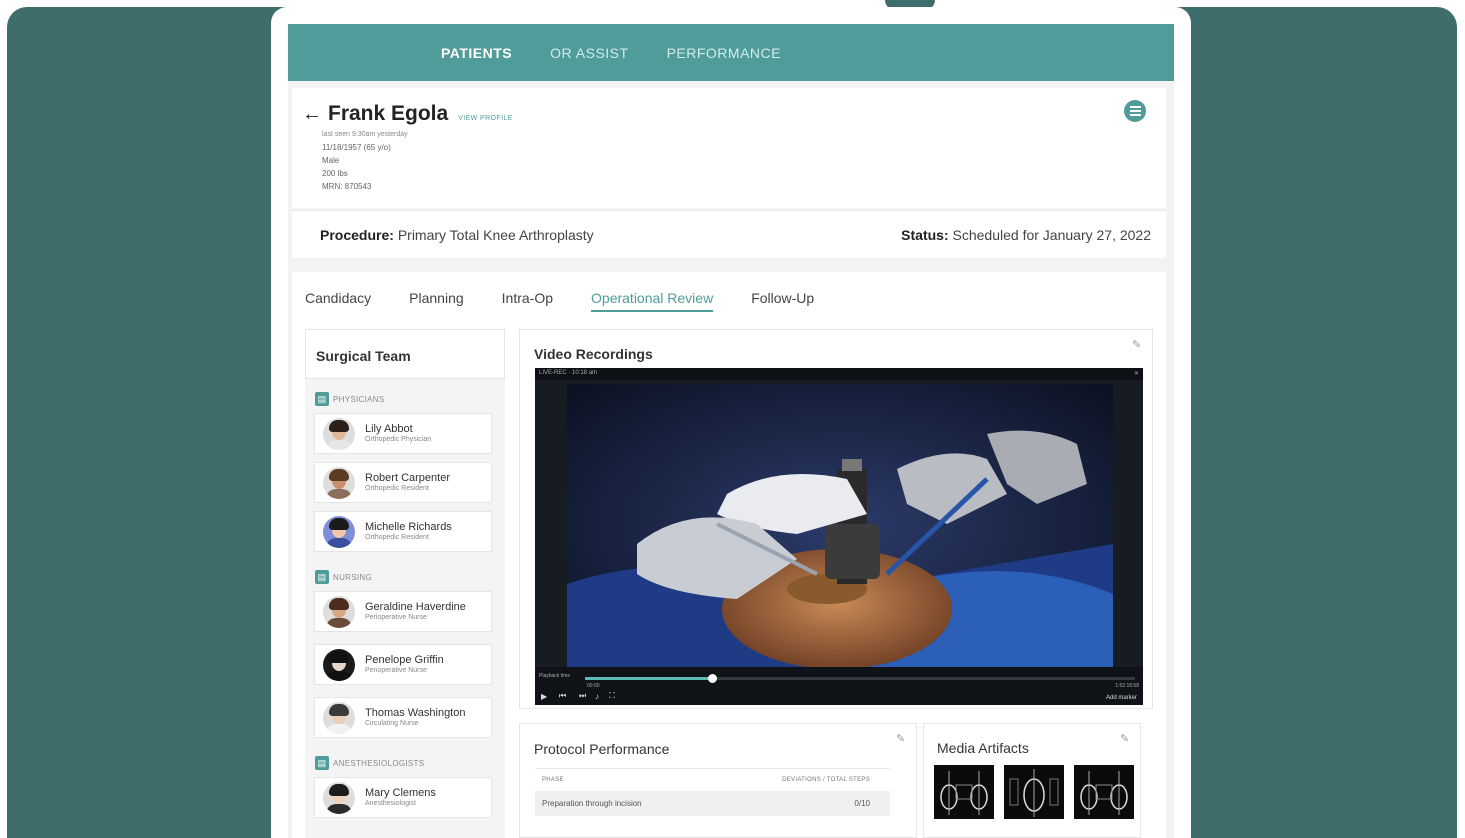 This screenshot has width=1465, height=838. Describe the element at coordinates (335, 173) in the screenshot. I see `patient-weight: 200 lbs` at that location.